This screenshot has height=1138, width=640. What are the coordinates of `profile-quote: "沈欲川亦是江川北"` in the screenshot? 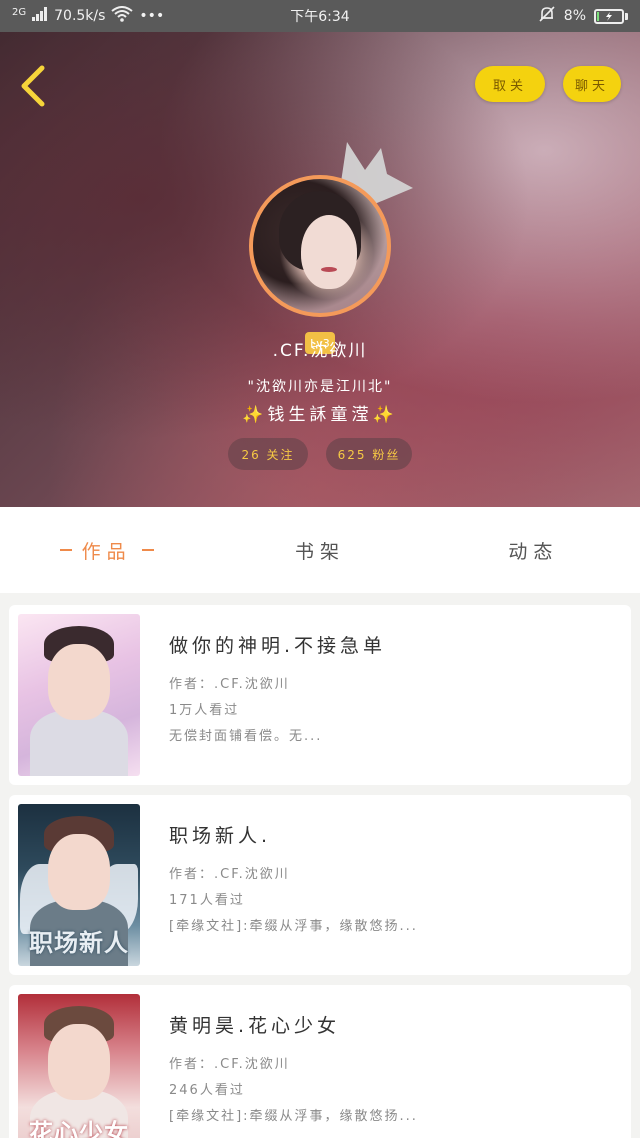 It's located at (320, 387).